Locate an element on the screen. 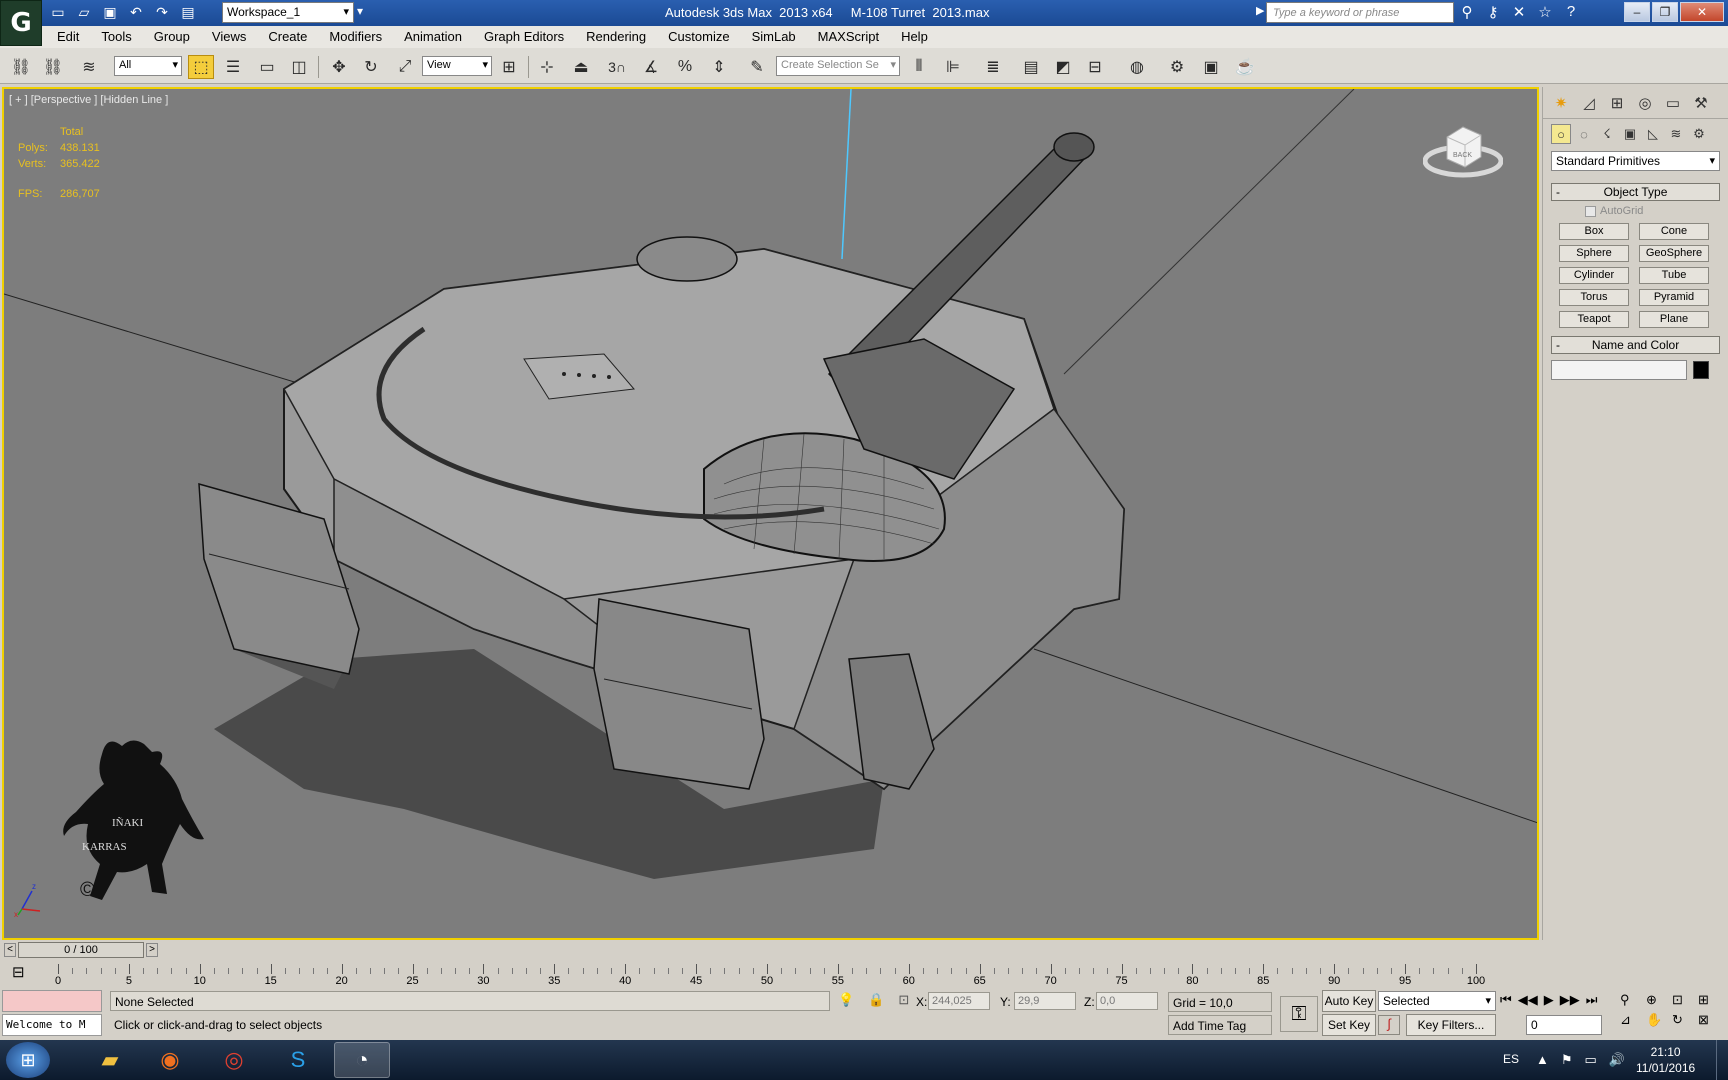 This screenshot has width=1728, height=1080. x-coord-field: 244,025 is located at coordinates (959, 1001).